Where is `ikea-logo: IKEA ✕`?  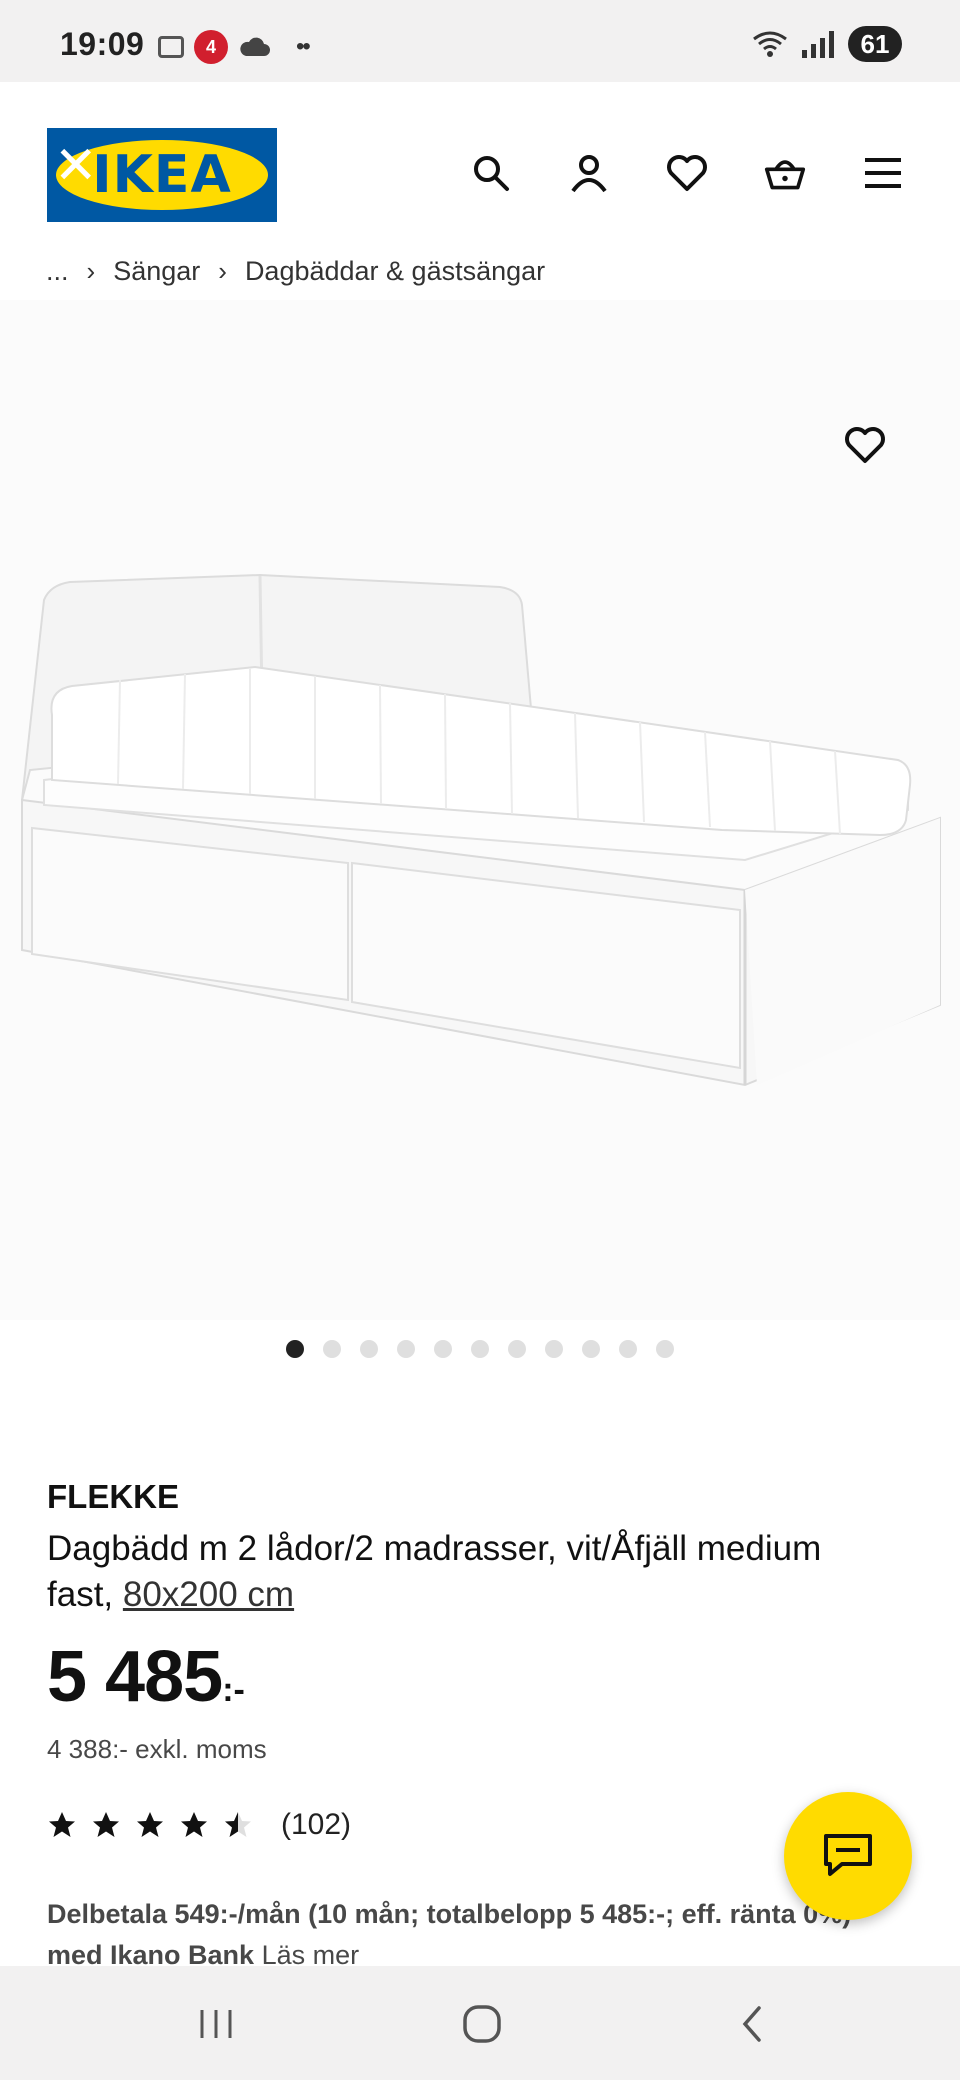 ikea-logo: IKEA ✕ is located at coordinates (162, 175).